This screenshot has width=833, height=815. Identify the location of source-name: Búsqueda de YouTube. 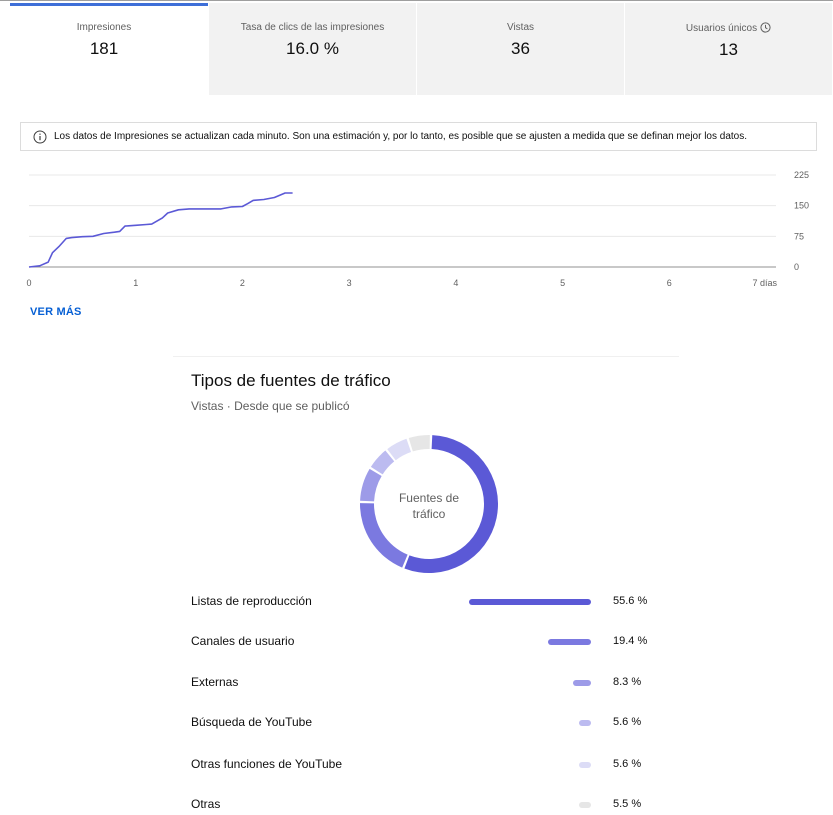
(252, 722).